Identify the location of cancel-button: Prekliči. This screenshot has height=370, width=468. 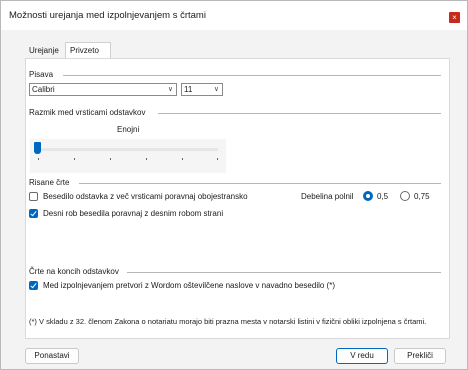
(420, 356).